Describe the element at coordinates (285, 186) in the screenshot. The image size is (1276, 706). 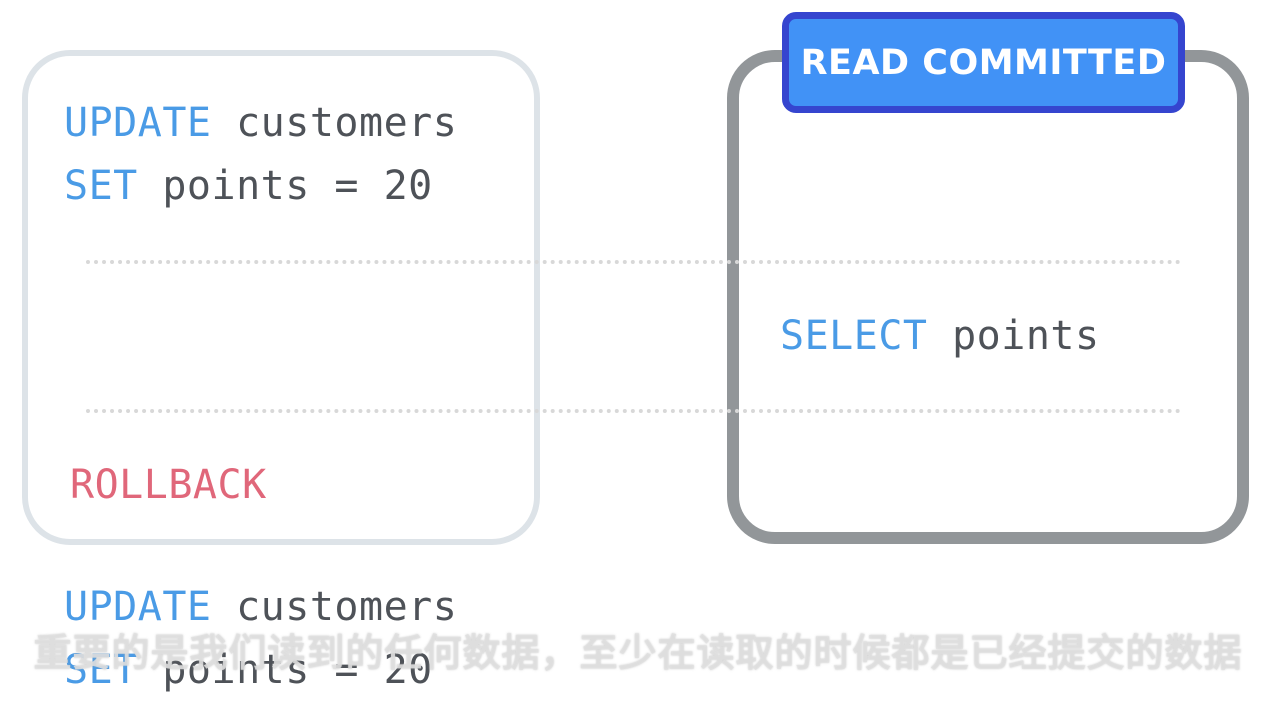
I see `set-clause: points = 20` at that location.